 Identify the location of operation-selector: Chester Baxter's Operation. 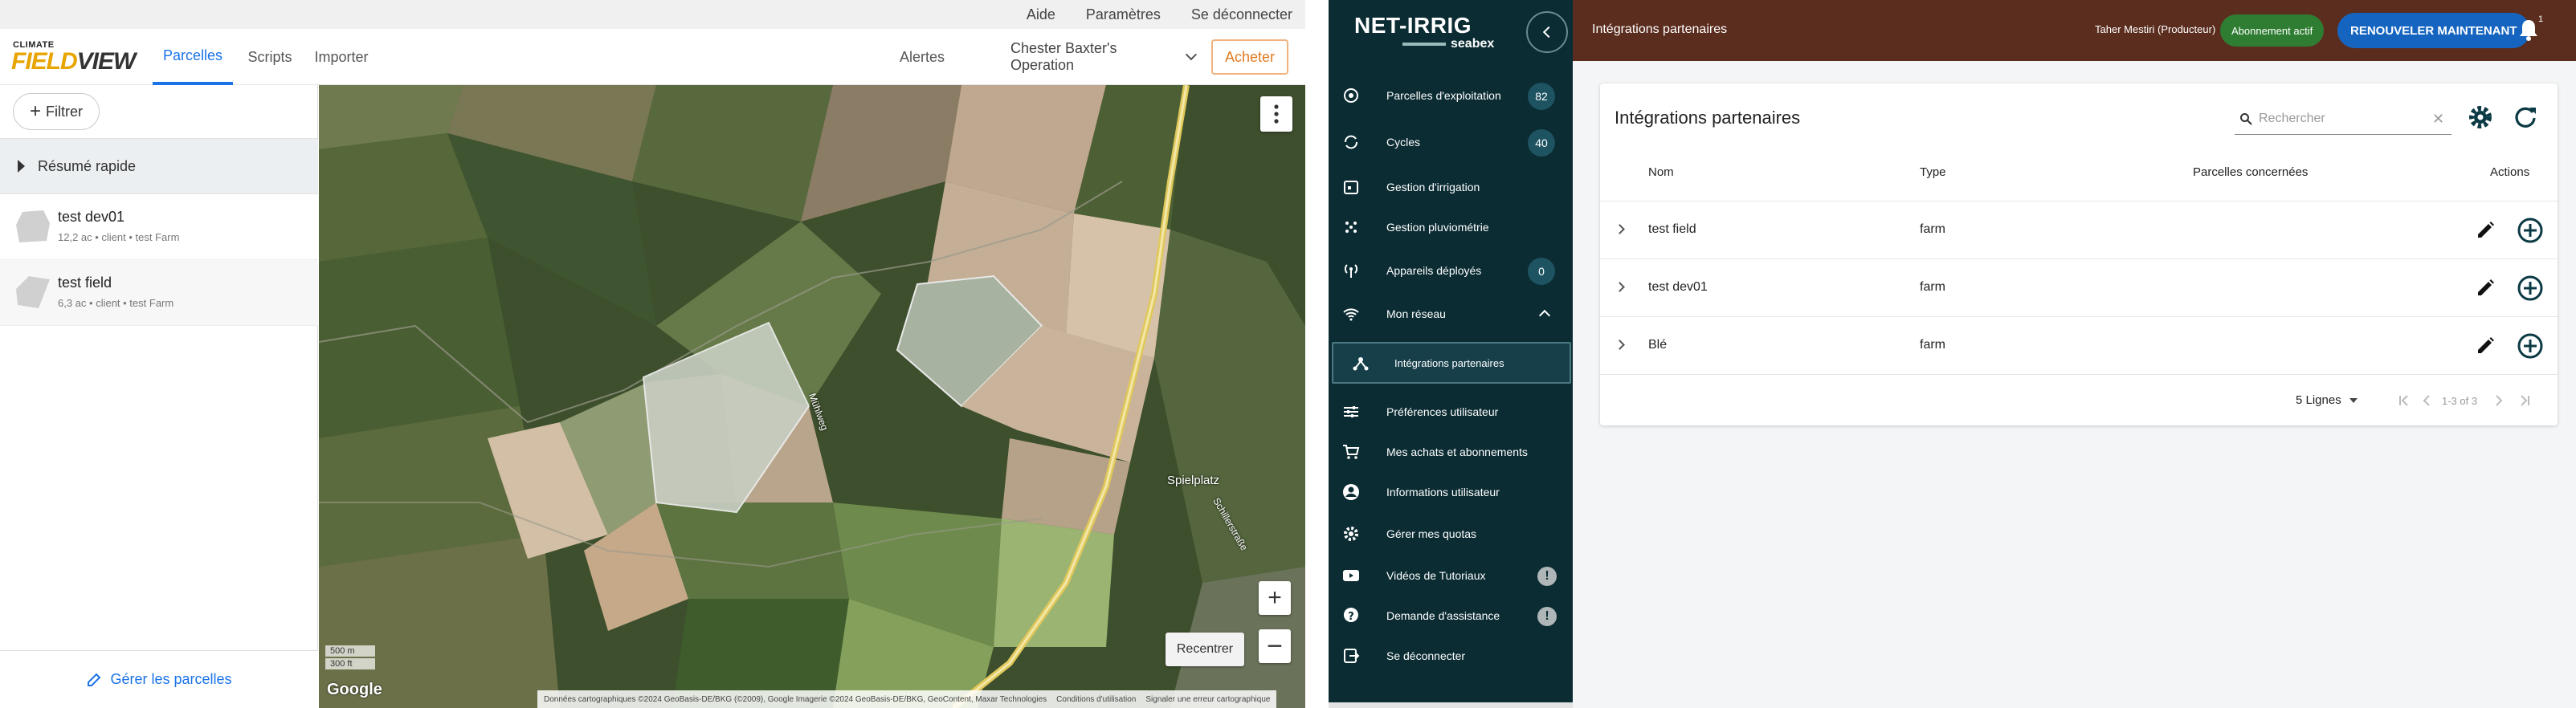
(1104, 57).